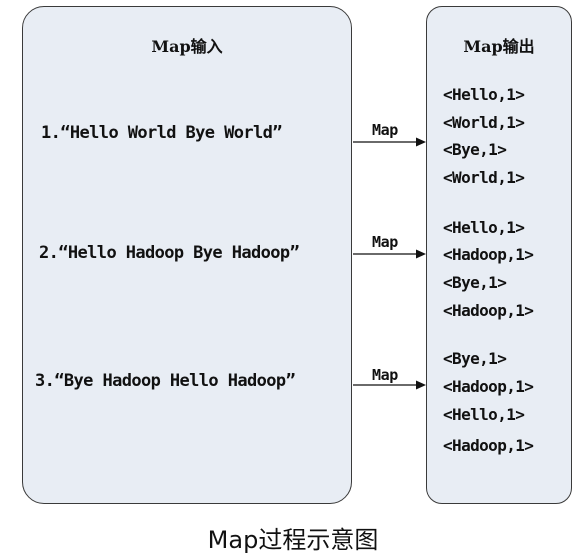  I want to click on map-input-title: Map输入, so click(187, 46).